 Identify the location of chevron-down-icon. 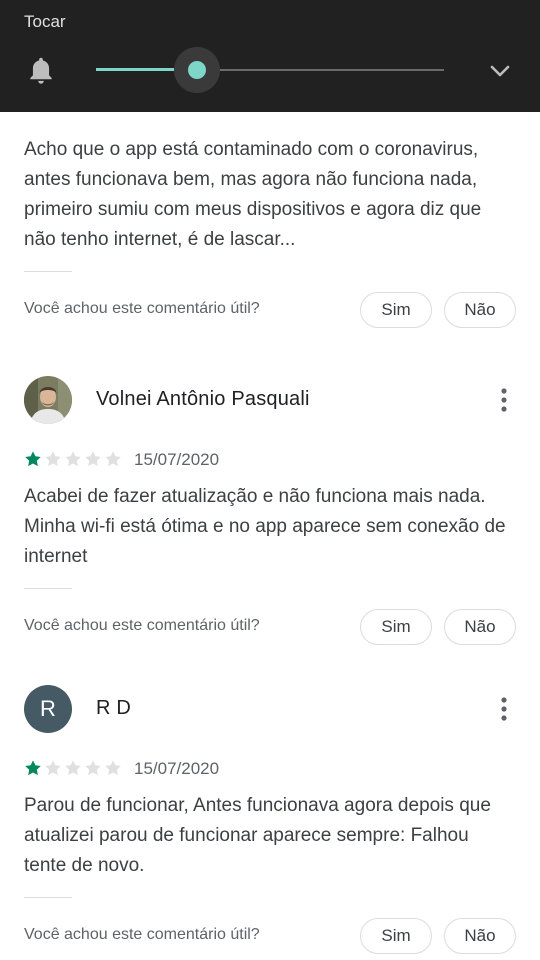
(500, 71).